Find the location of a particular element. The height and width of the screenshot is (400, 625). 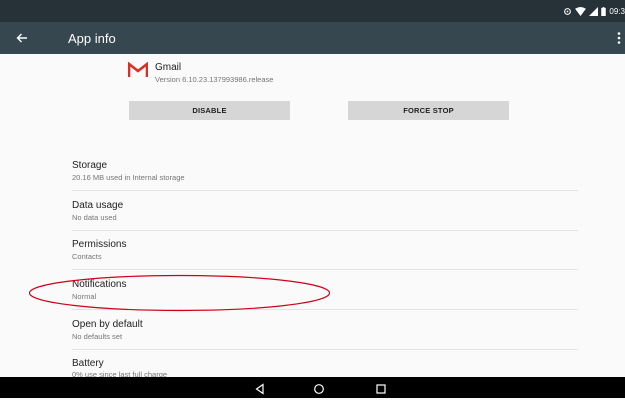

setting-title: Storage is located at coordinates (90, 165).